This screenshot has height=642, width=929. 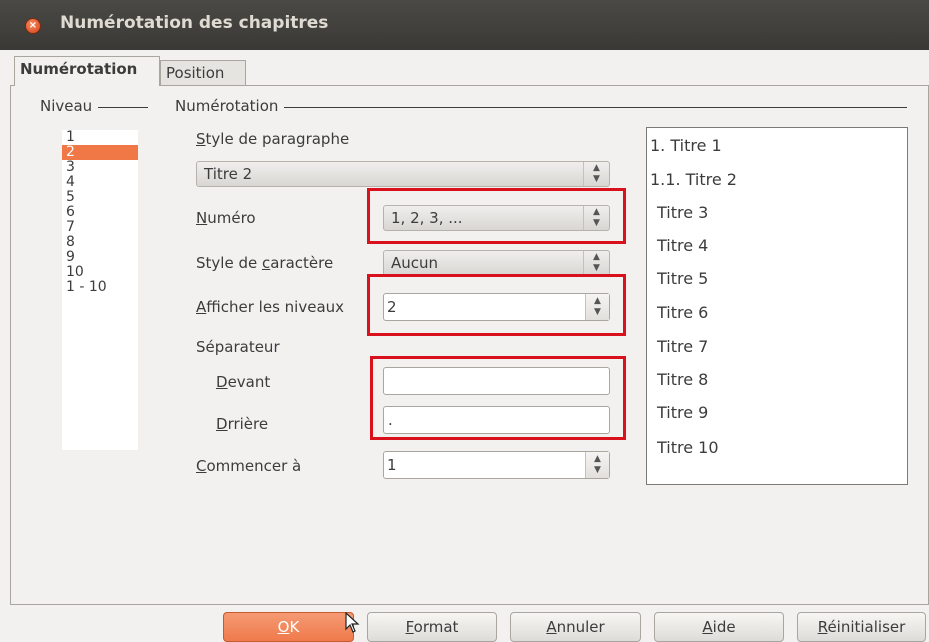 What do you see at coordinates (195, 73) in the screenshot?
I see `tab-label: Position` at bounding box center [195, 73].